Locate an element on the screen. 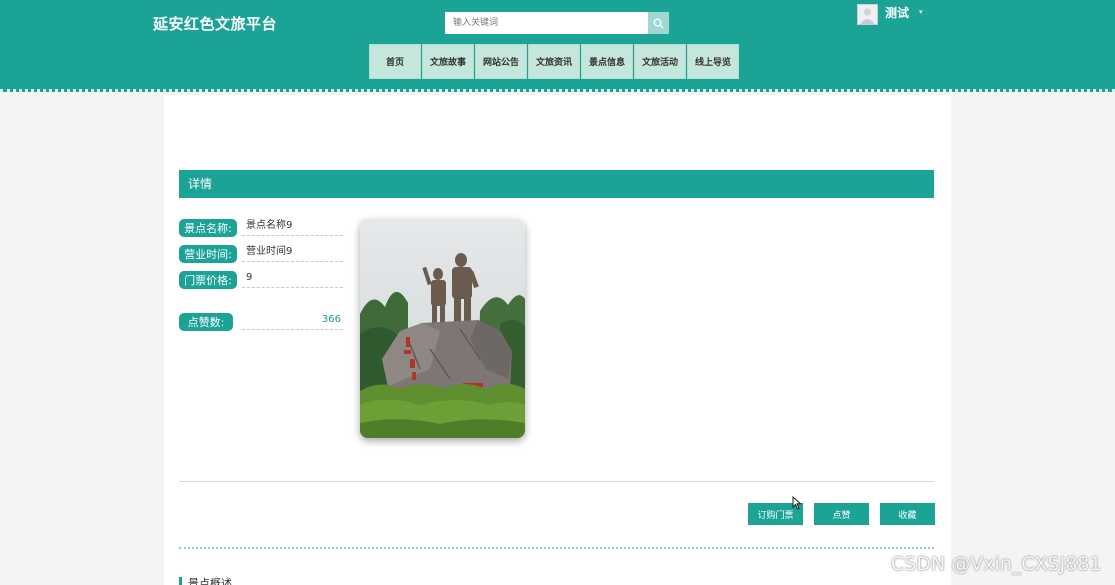 This screenshot has width=1115, height=585. search-bar is located at coordinates (557, 23).